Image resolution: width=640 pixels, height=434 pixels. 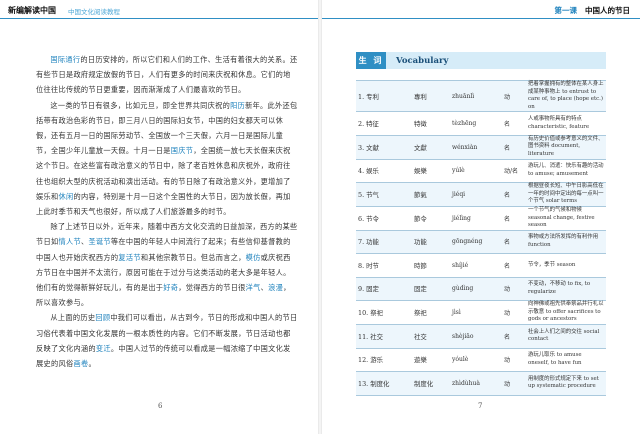 What do you see at coordinates (384, 359) in the screenshot?
I see `vocab-word: 12. 游乐` at bounding box center [384, 359].